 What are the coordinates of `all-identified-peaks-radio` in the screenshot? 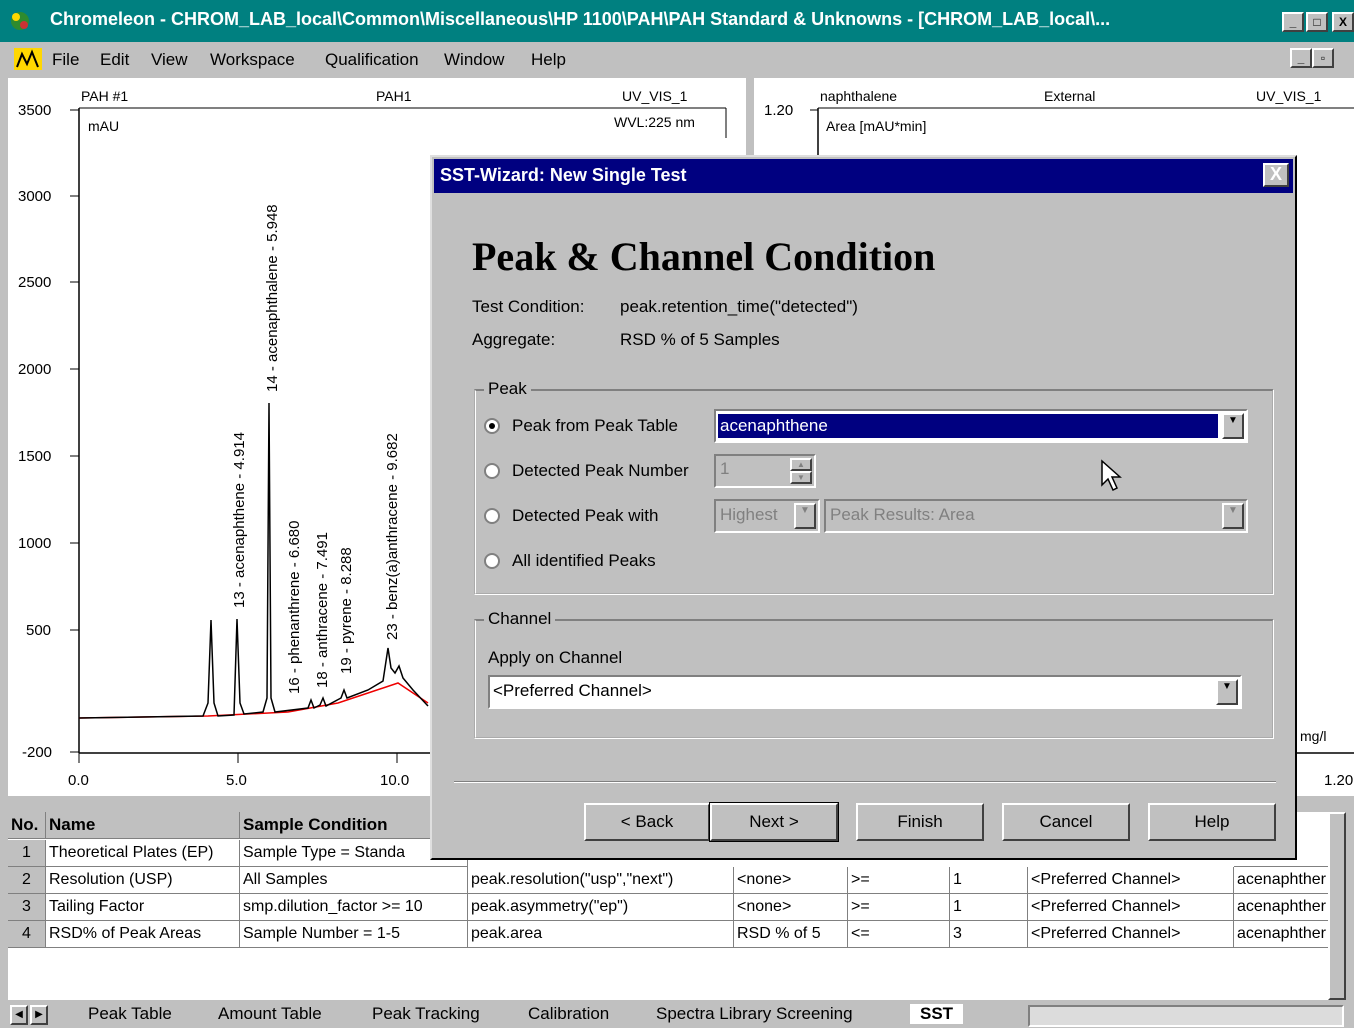 It's located at (492, 561).